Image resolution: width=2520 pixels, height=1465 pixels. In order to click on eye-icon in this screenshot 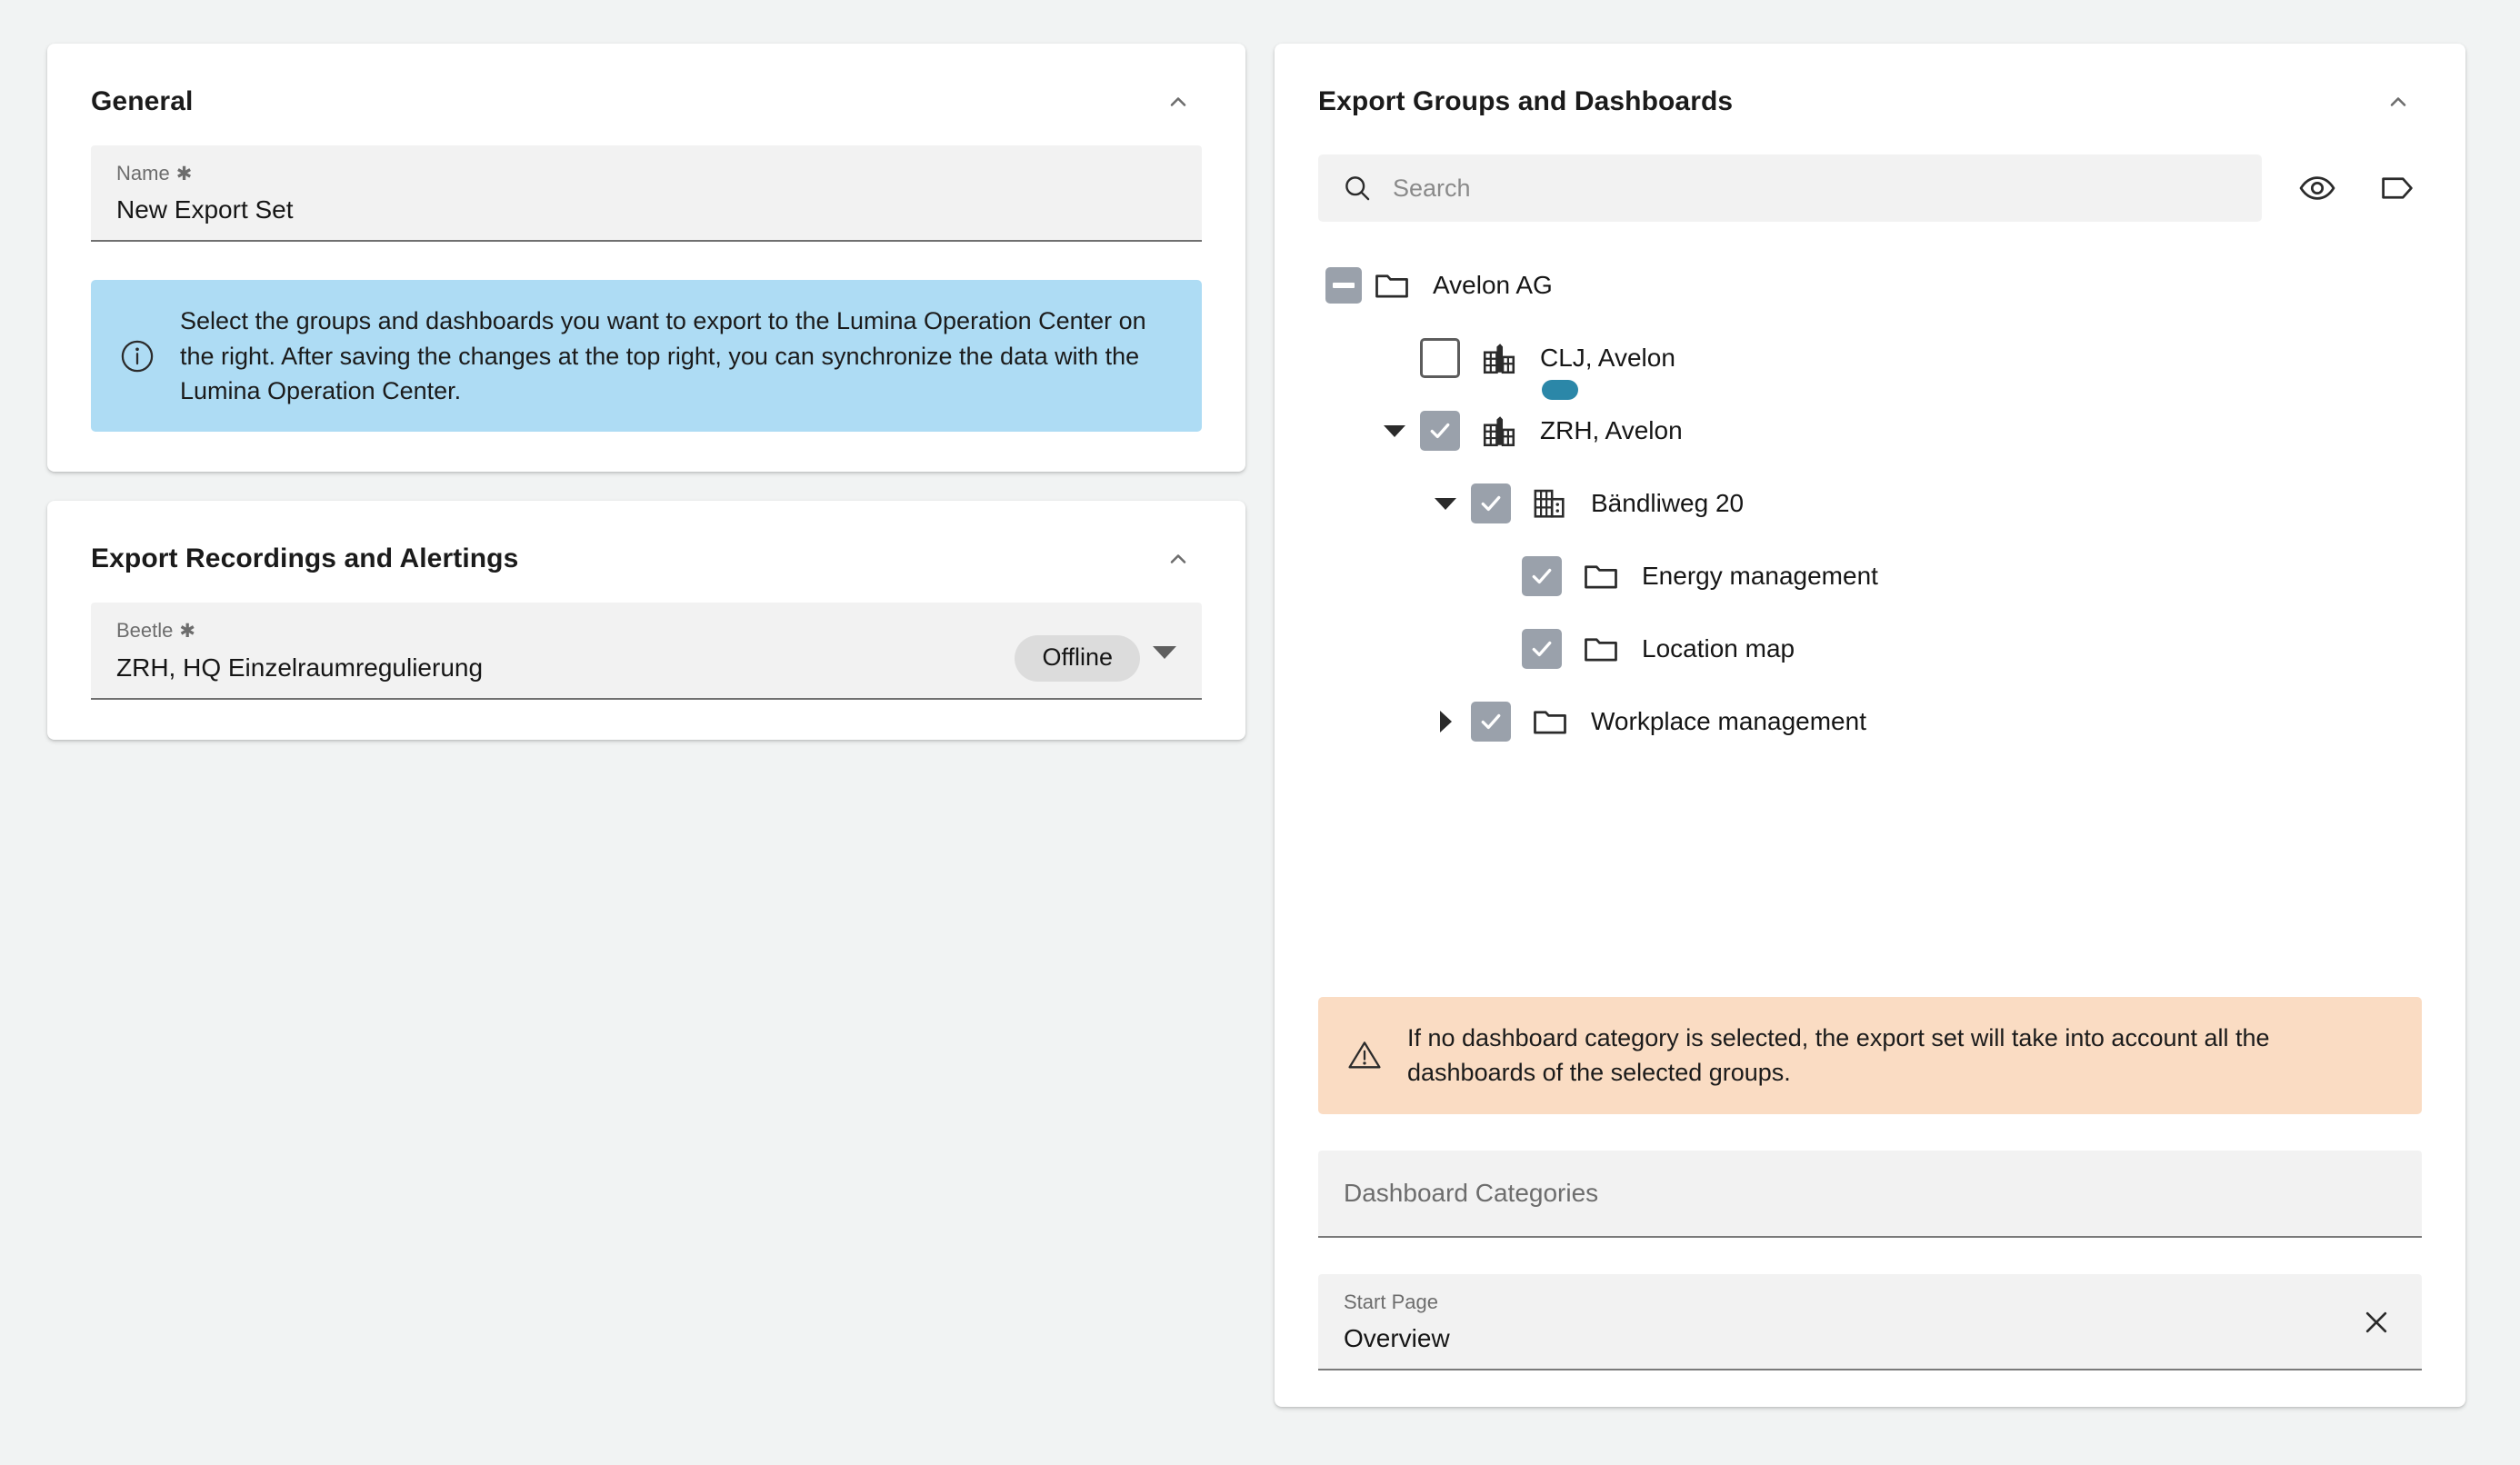, I will do `click(2317, 188)`.